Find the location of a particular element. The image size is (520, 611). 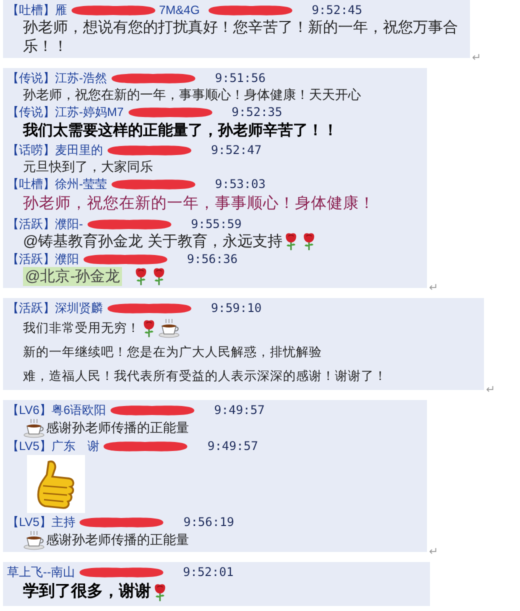

message-time: 9:52:45 is located at coordinates (337, 10).